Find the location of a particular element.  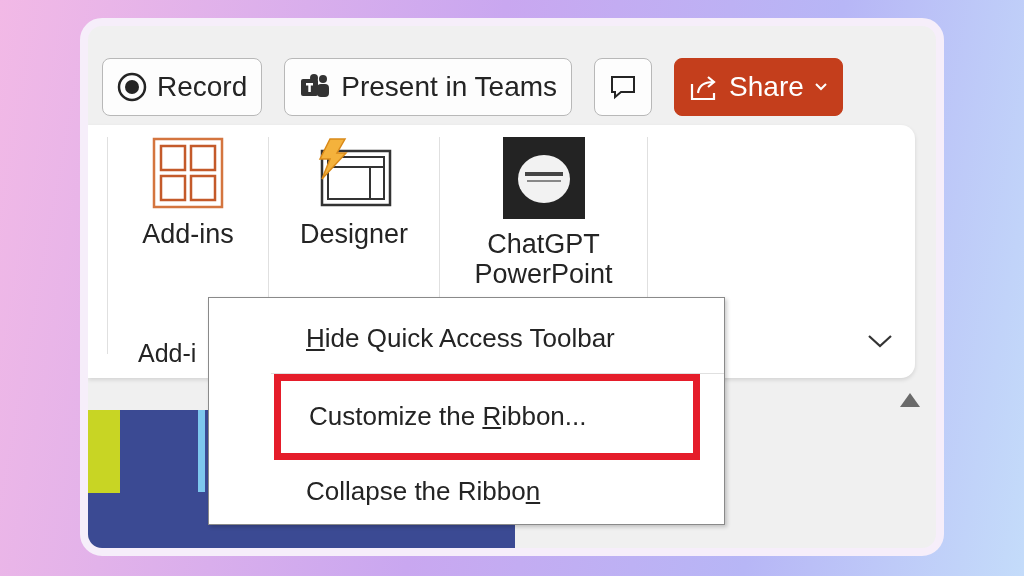

gpt-logo-icon is located at coordinates (543, 178).